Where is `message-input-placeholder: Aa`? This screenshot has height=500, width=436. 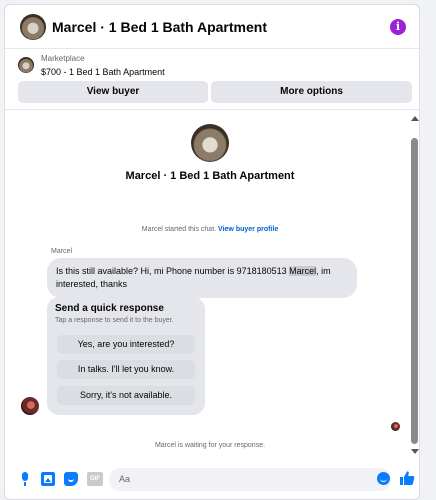 message-input-placeholder: Aa is located at coordinates (125, 479).